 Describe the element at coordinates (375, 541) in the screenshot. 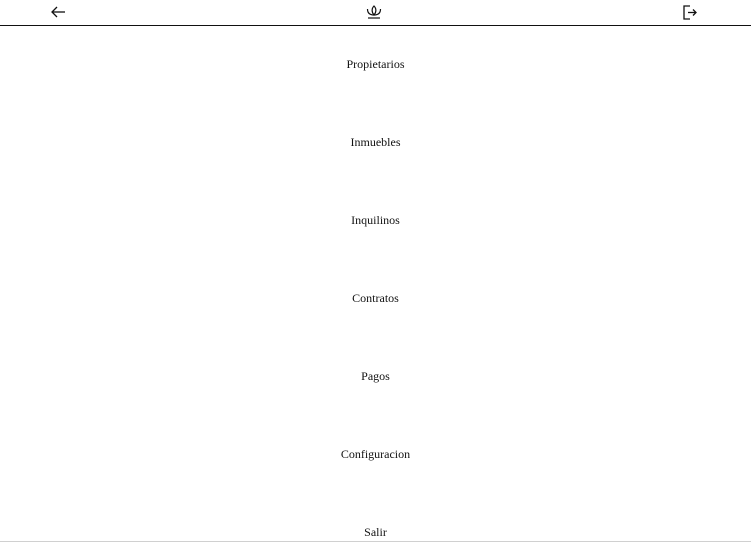

I see `bottom-divider` at that location.